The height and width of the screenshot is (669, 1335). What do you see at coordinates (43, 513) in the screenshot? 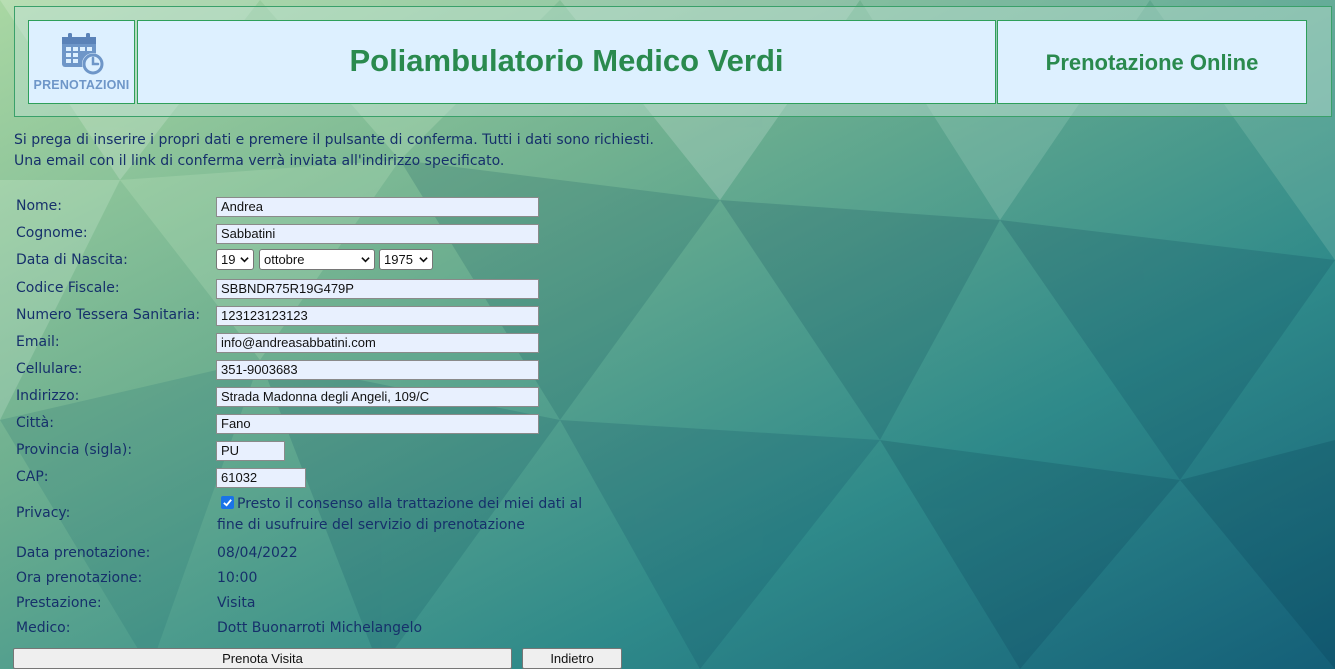
I see `privacy-label: Privacy:` at bounding box center [43, 513].